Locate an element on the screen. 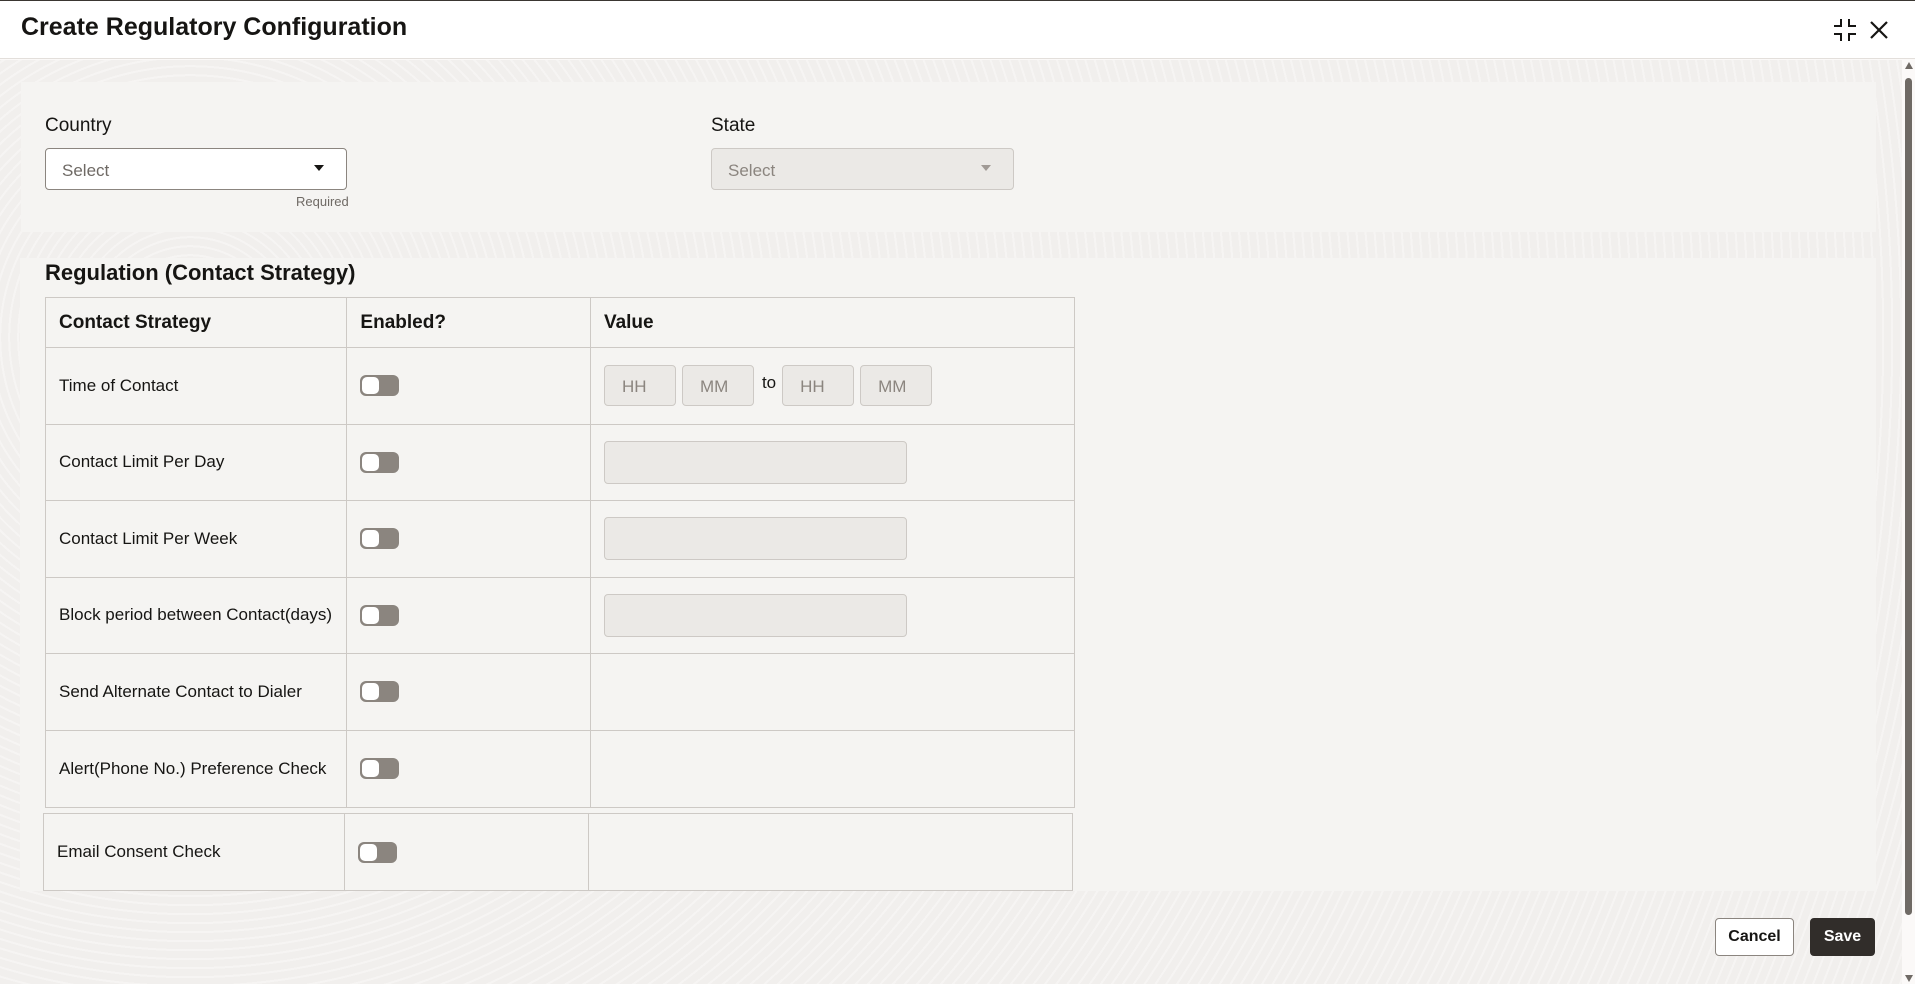  scroll-thumb is located at coordinates (1908, 458).